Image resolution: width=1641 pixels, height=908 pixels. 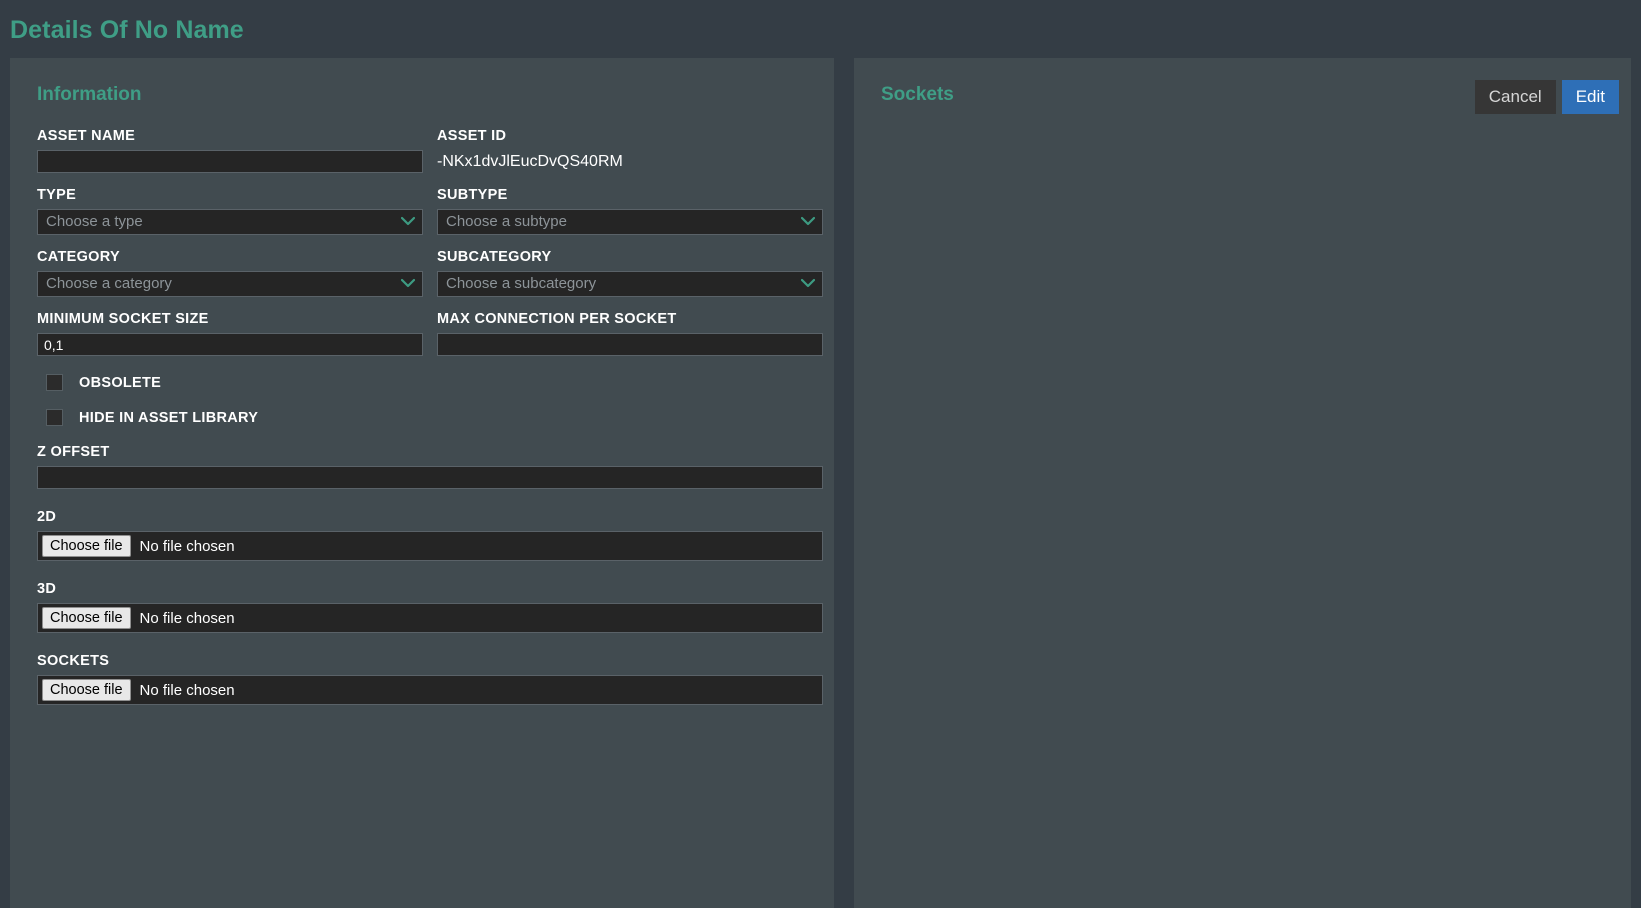 I want to click on page-title: Details Of No Name, so click(x=127, y=30).